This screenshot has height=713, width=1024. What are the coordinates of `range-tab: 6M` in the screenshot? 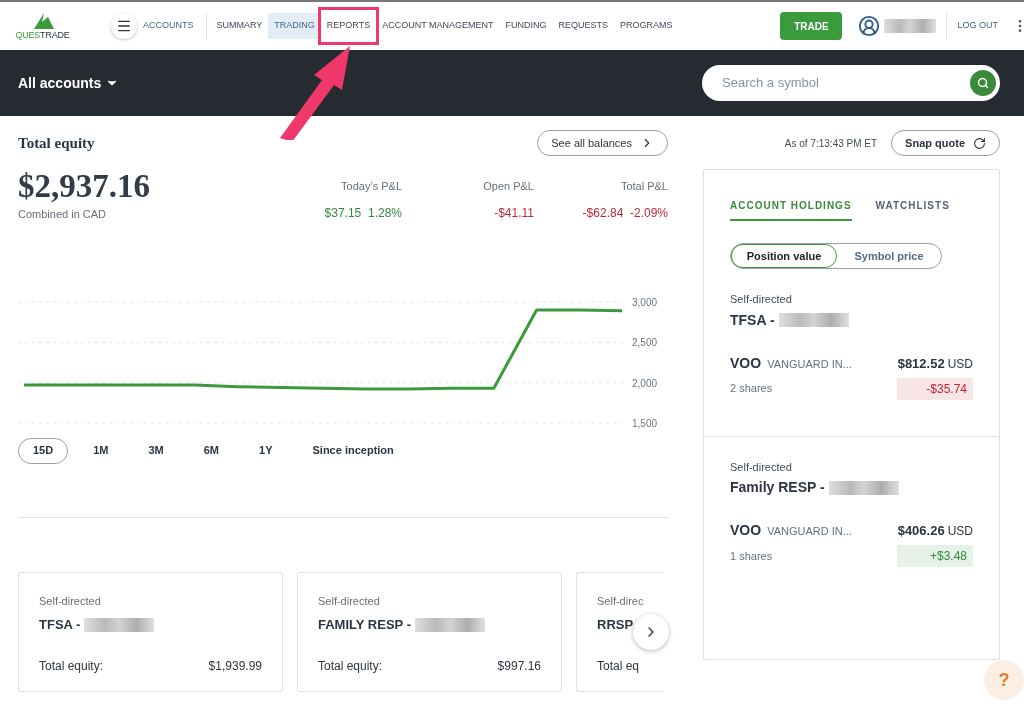 It's located at (211, 450).